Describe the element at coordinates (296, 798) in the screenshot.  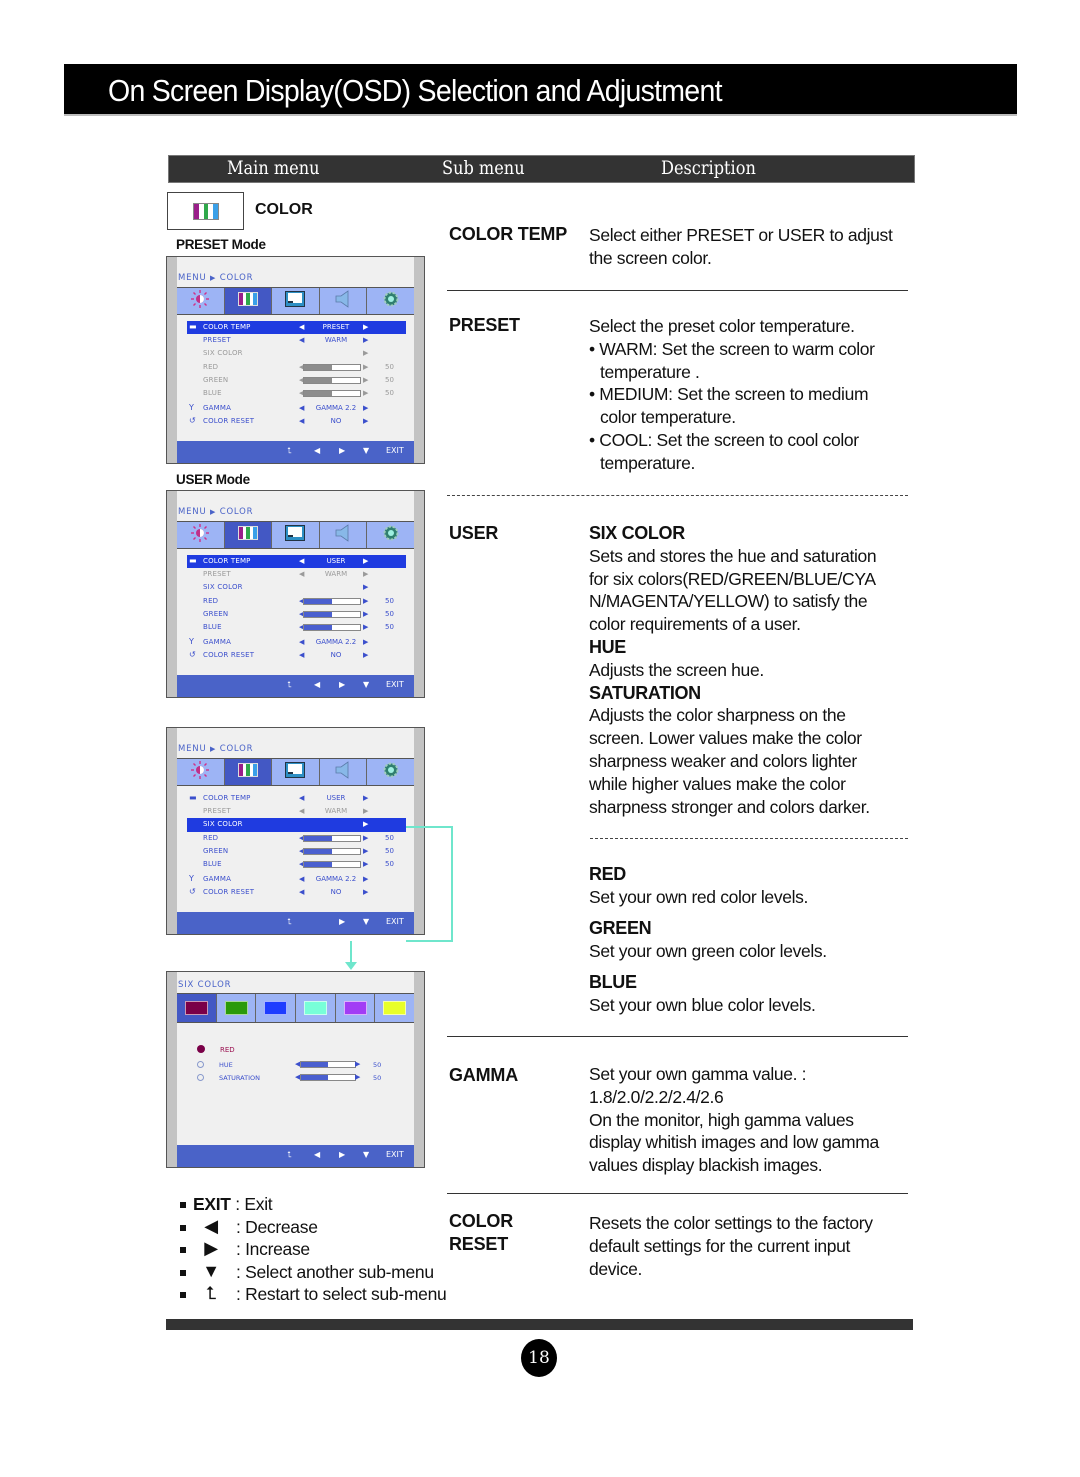
I see `osd-row-color-temp: ▬ COLOR TEMP ◀ USER ▶` at that location.